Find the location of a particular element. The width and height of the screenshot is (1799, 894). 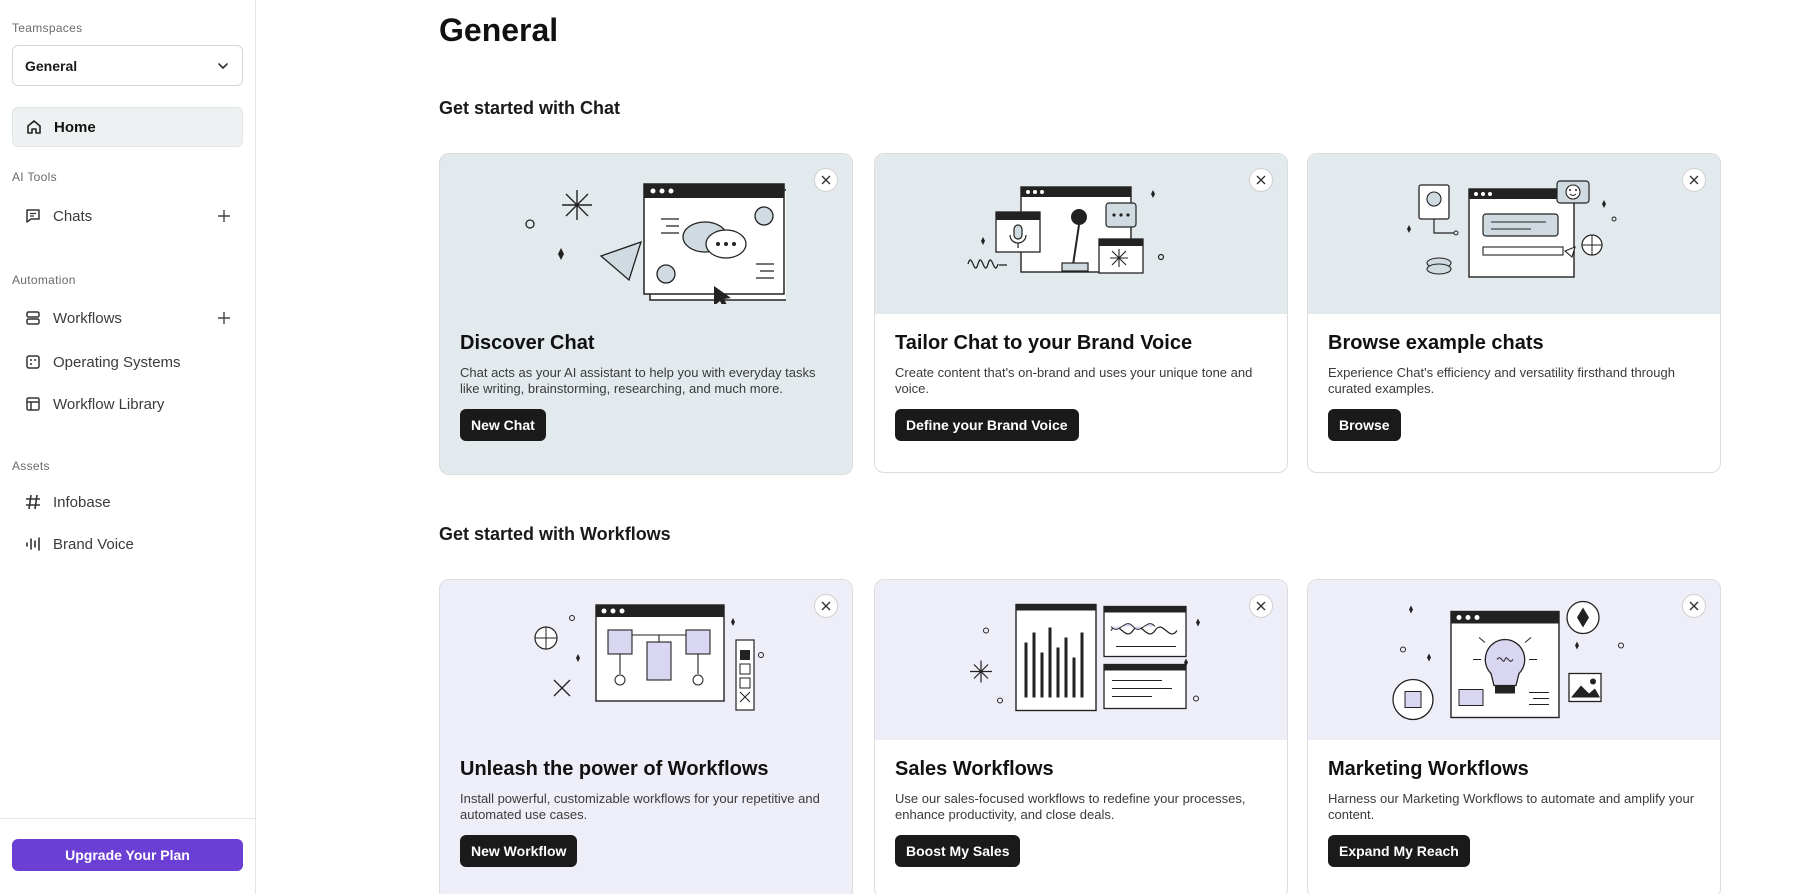

sidebar-item-workflows: Workflows is located at coordinates (127, 318).